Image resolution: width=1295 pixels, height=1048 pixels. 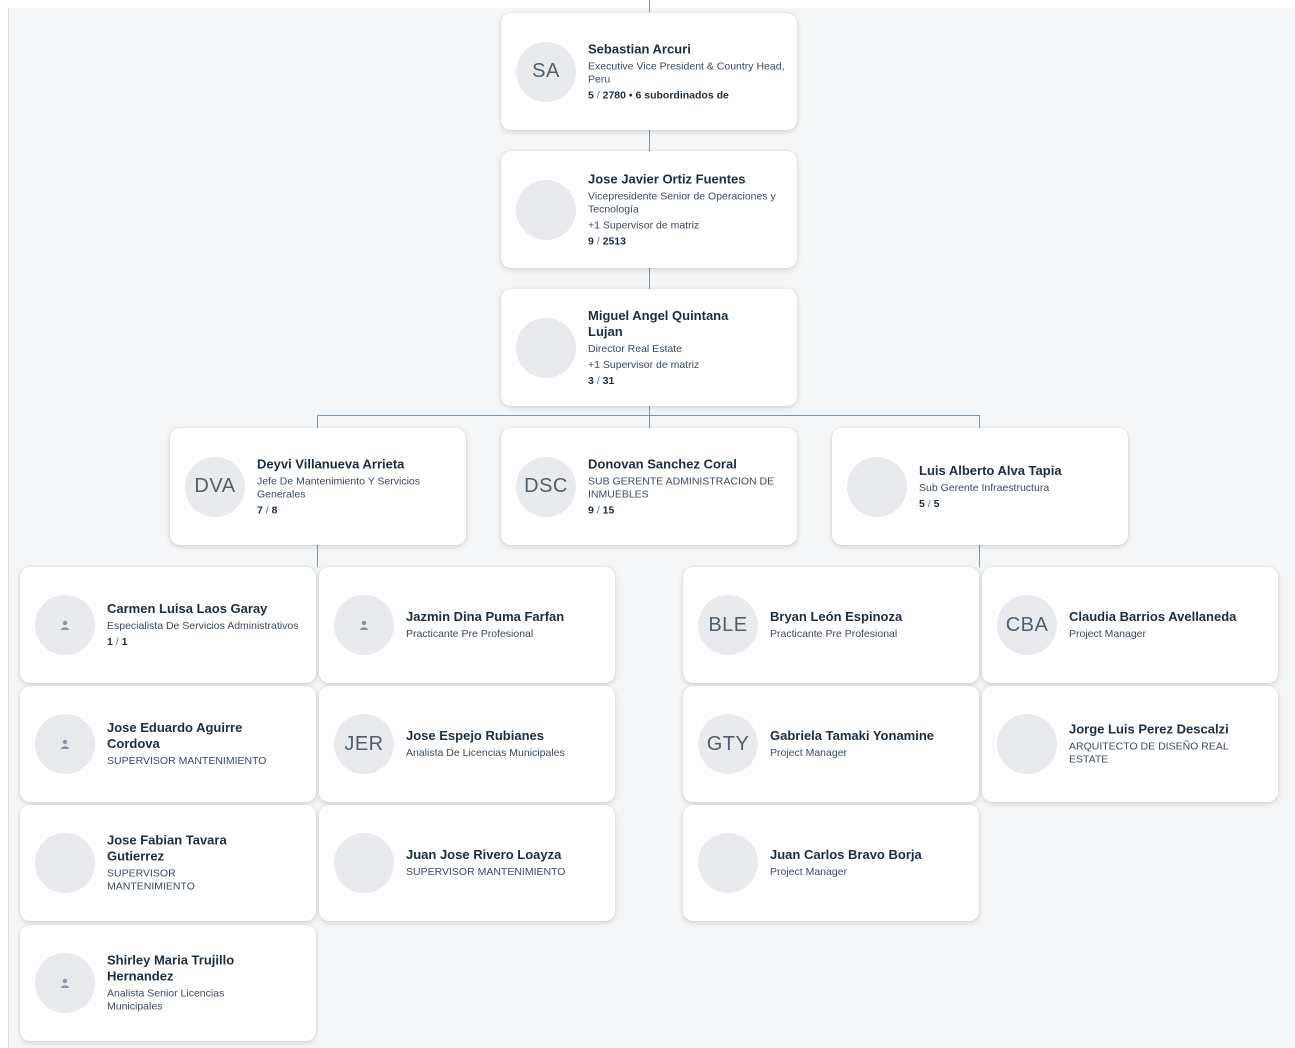 I want to click on employee-name: Donovan Sanchez Coral, so click(x=662, y=463).